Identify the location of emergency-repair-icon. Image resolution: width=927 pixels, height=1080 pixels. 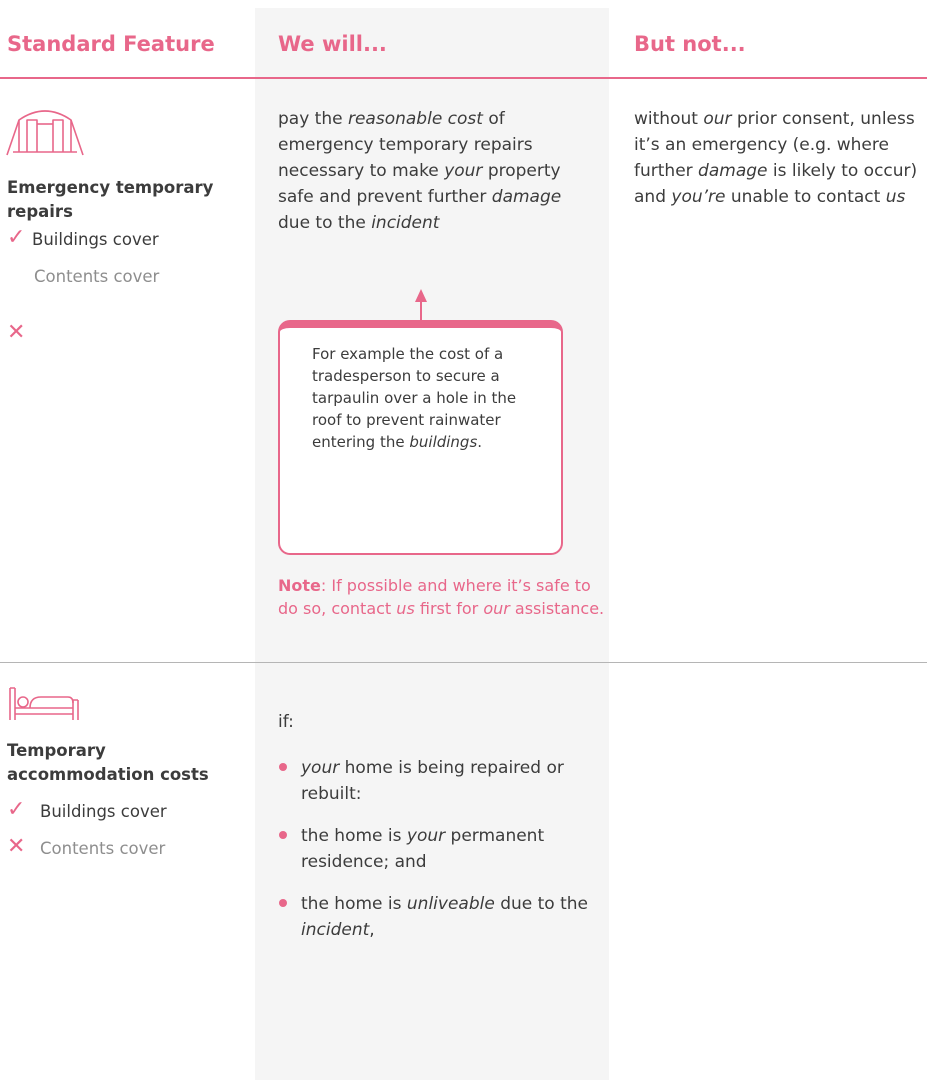
(45, 133).